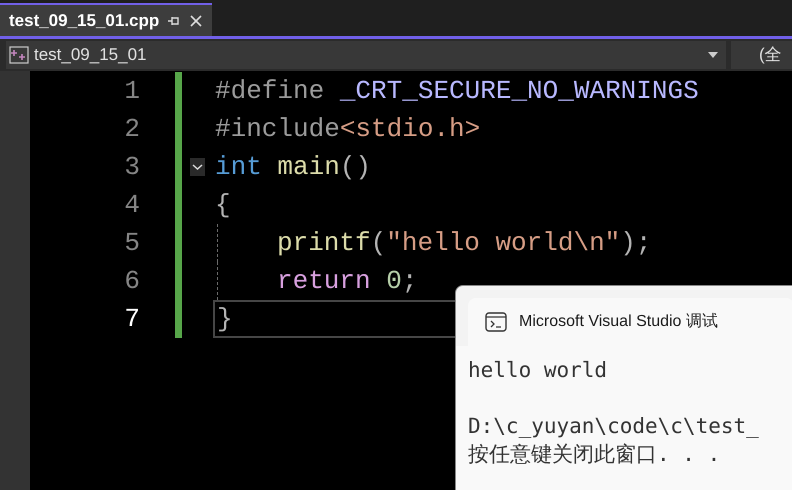  What do you see at coordinates (347, 129) in the screenshot?
I see `code-line: #include<stdio.h>` at bounding box center [347, 129].